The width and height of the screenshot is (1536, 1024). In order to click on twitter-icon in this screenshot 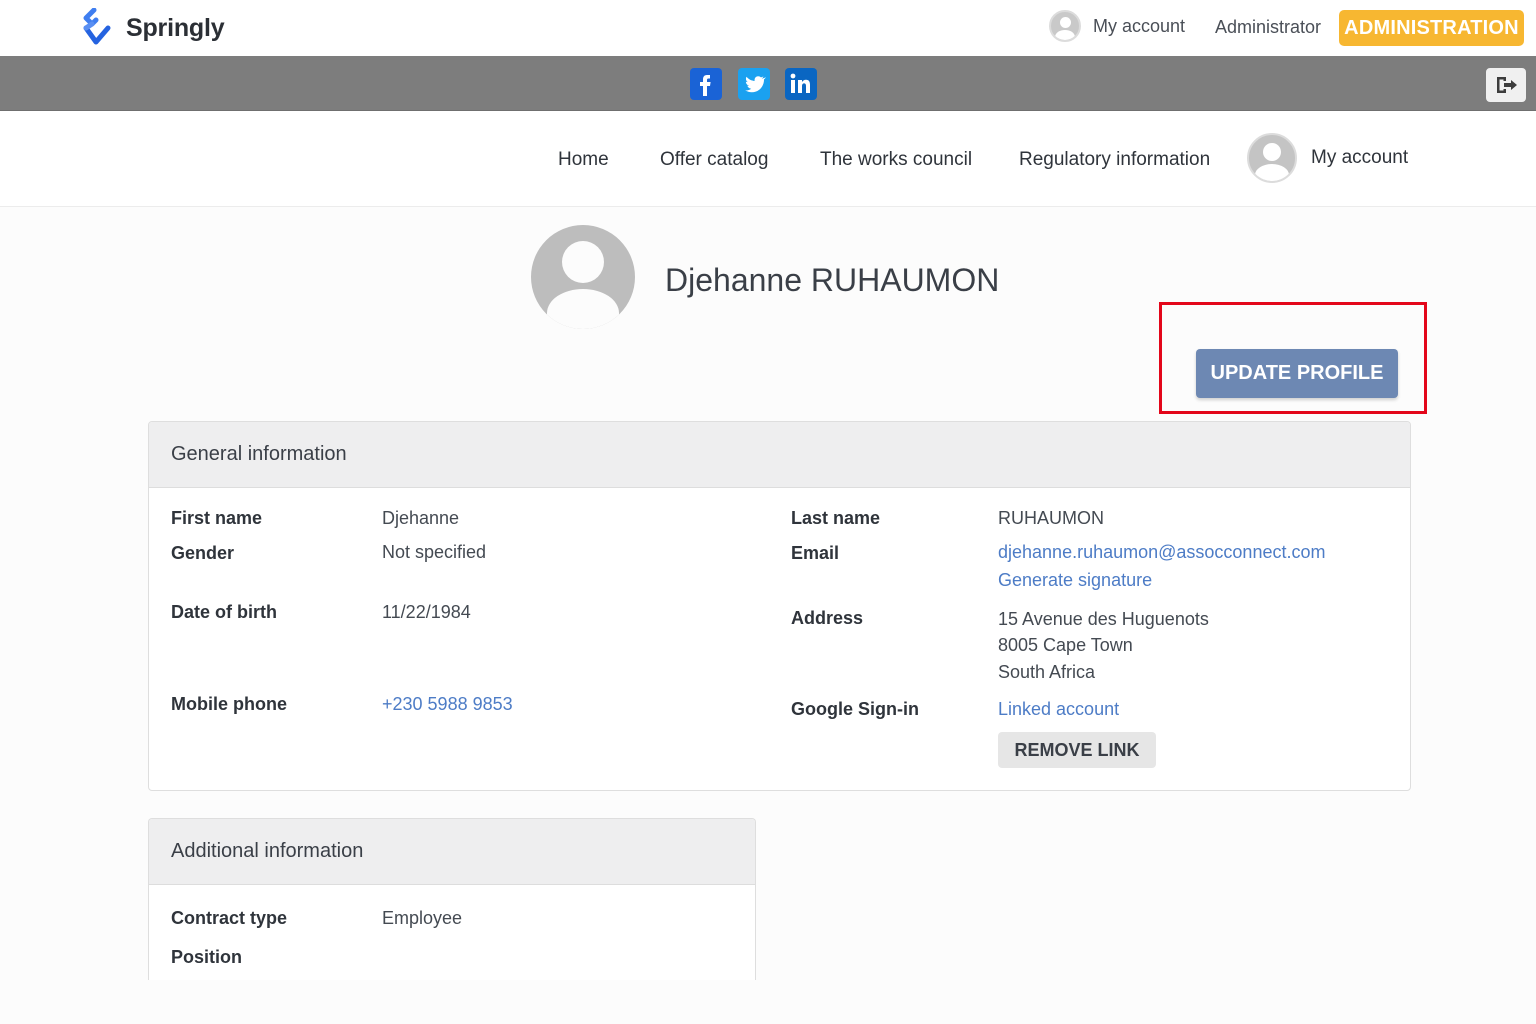, I will do `click(754, 84)`.